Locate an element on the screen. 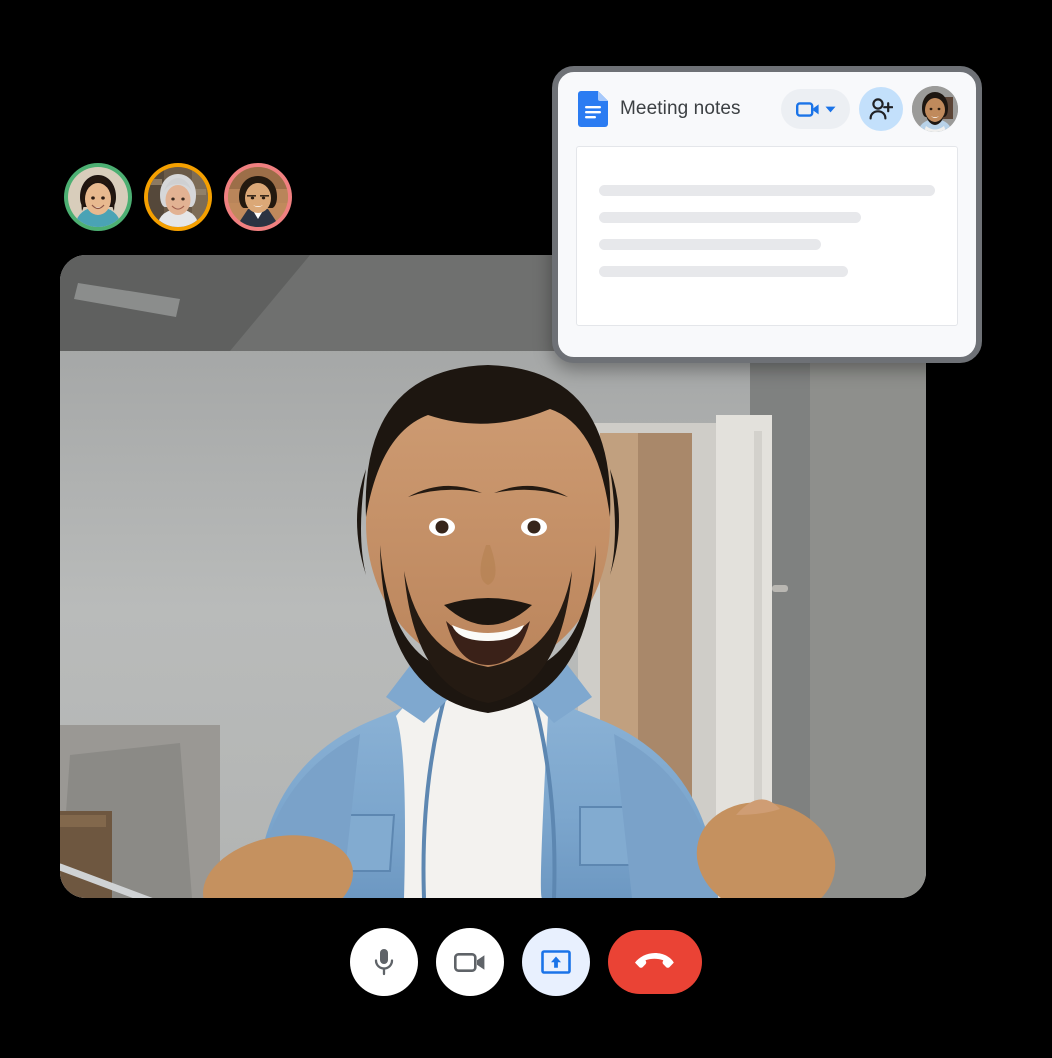 This screenshot has height=1058, width=1052. avatar-woman-asian-icon is located at coordinates (98, 197).